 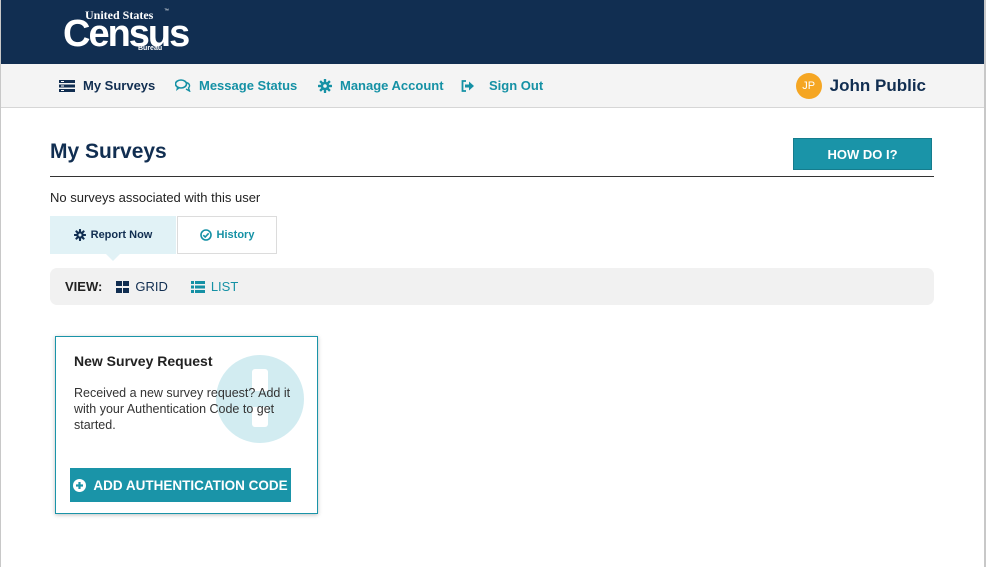 What do you see at coordinates (84, 286) in the screenshot?
I see `view-label: VIEW:` at bounding box center [84, 286].